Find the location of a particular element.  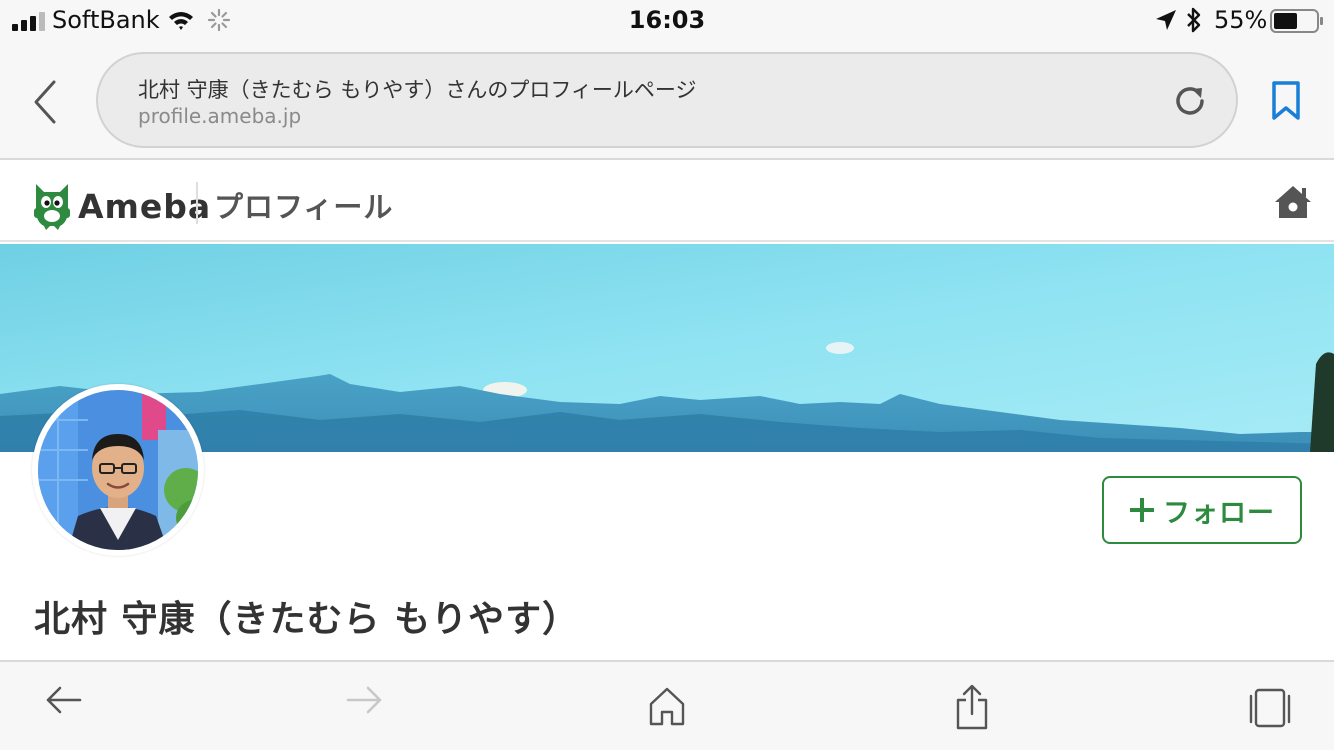

avatar is located at coordinates (118, 470).